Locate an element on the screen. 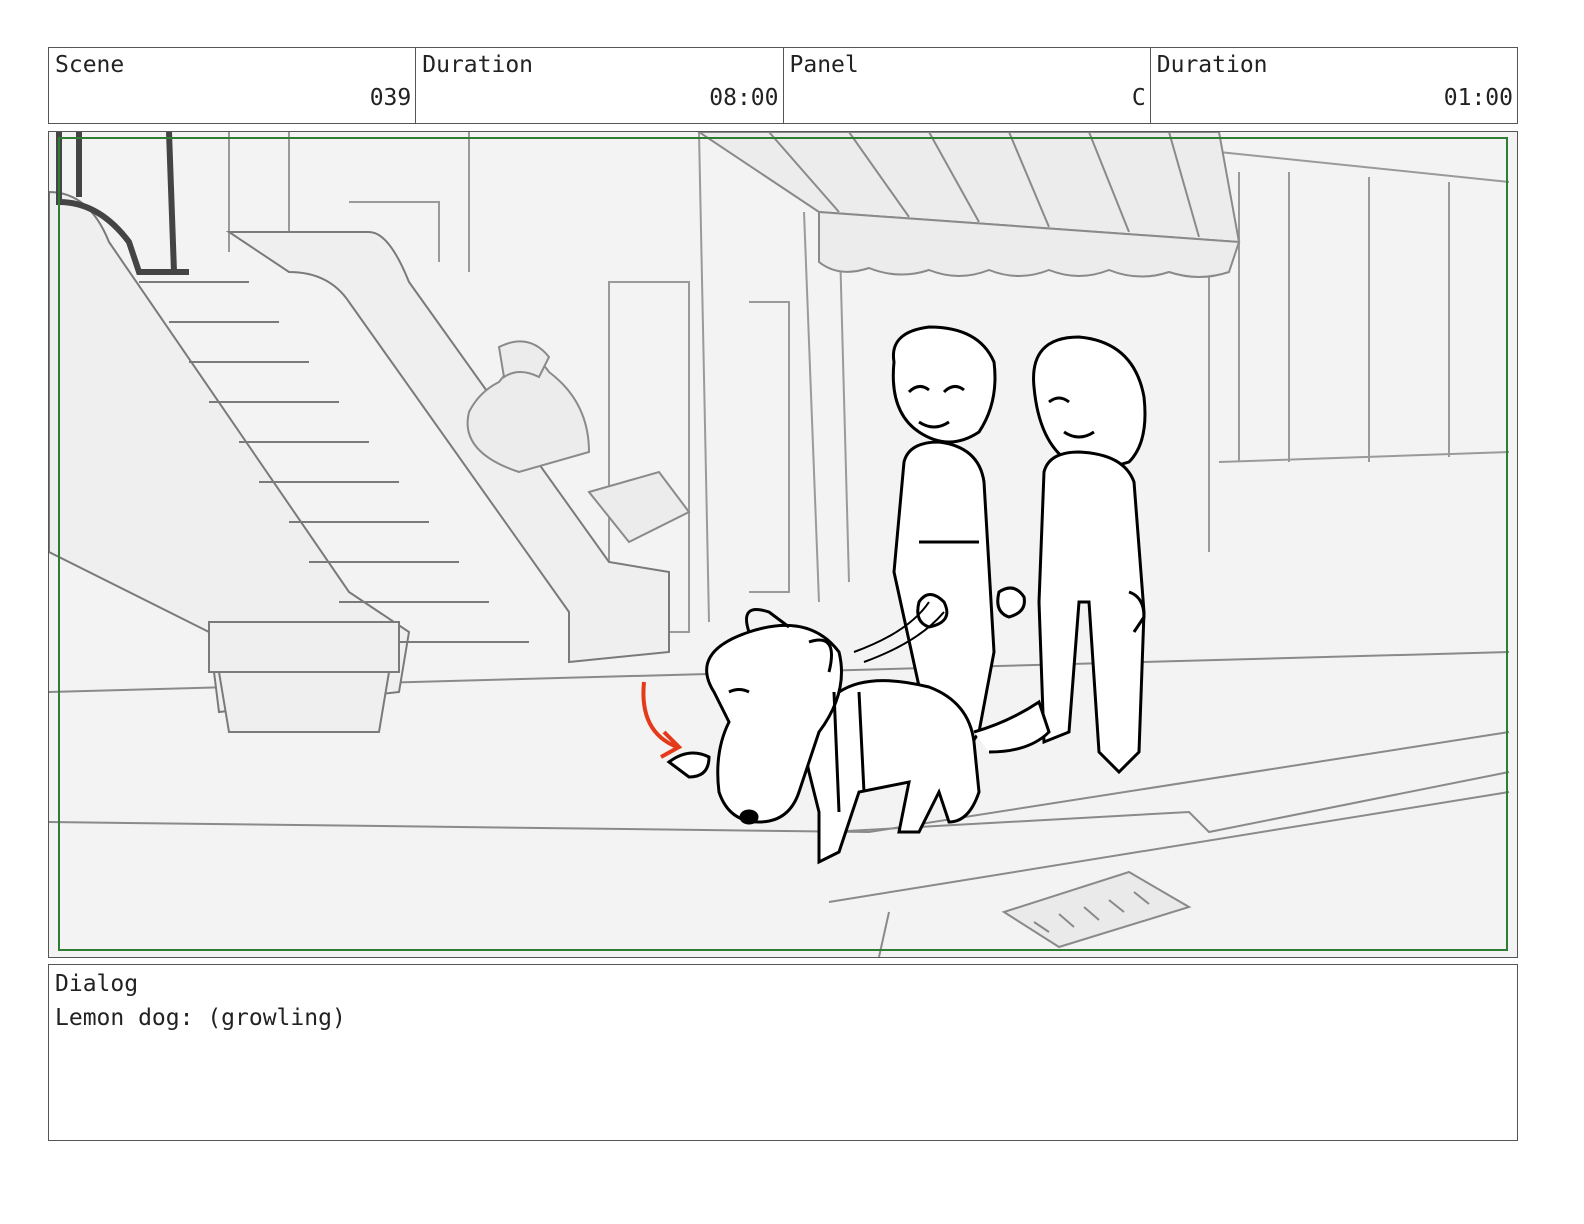  dialog-label: Dialog is located at coordinates (97, 984).